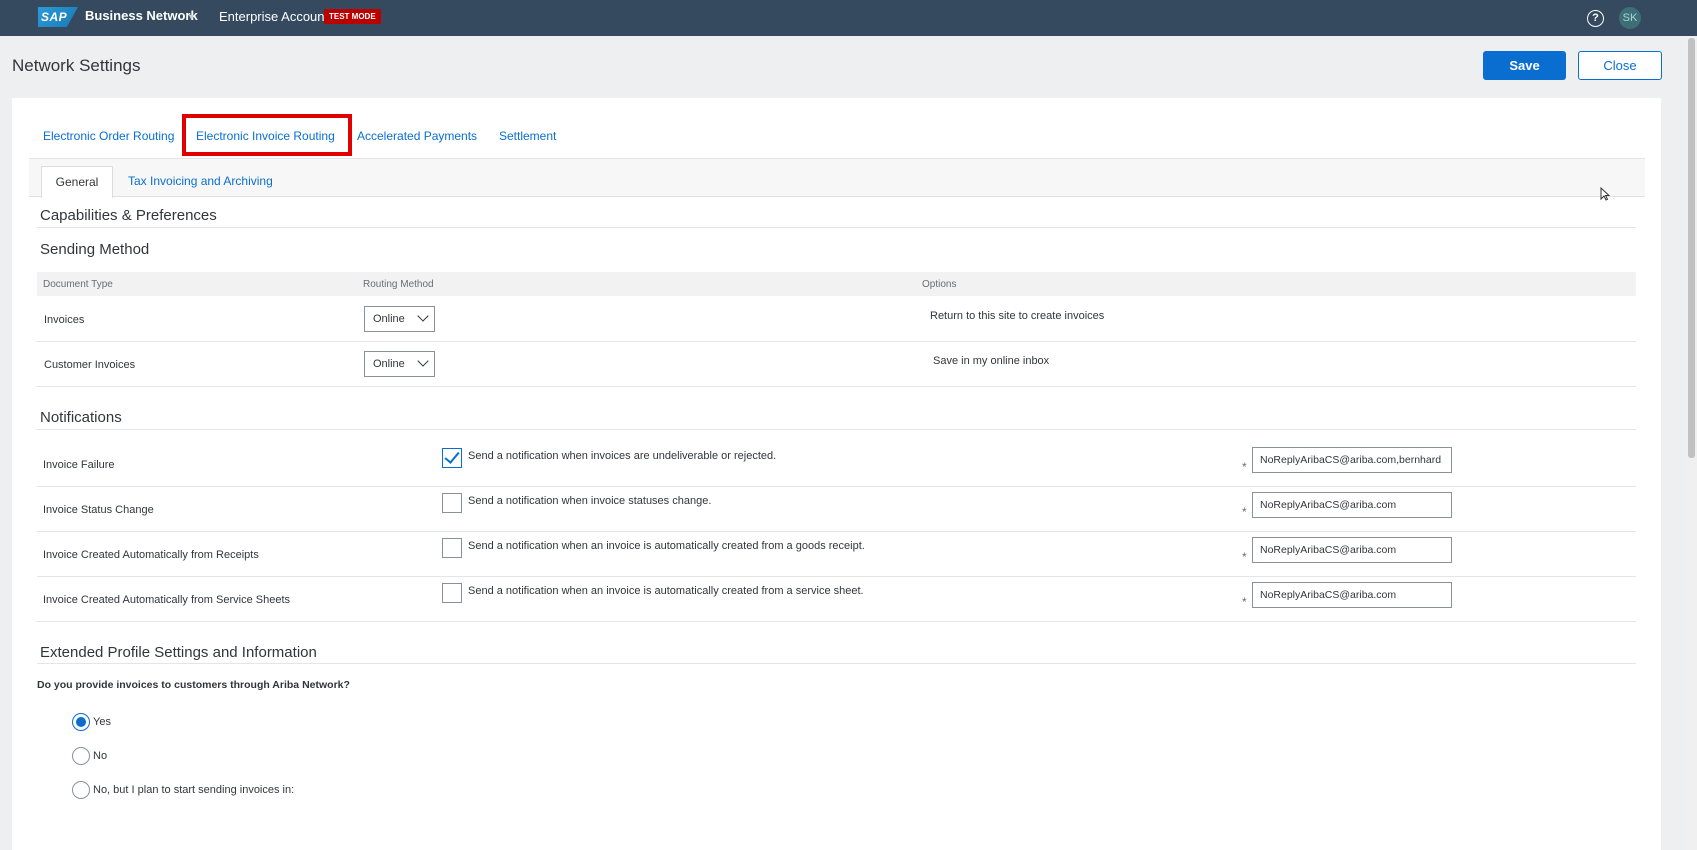  What do you see at coordinates (128, 215) in the screenshot?
I see `section-capabilities-title: Capabilities & Preferences` at bounding box center [128, 215].